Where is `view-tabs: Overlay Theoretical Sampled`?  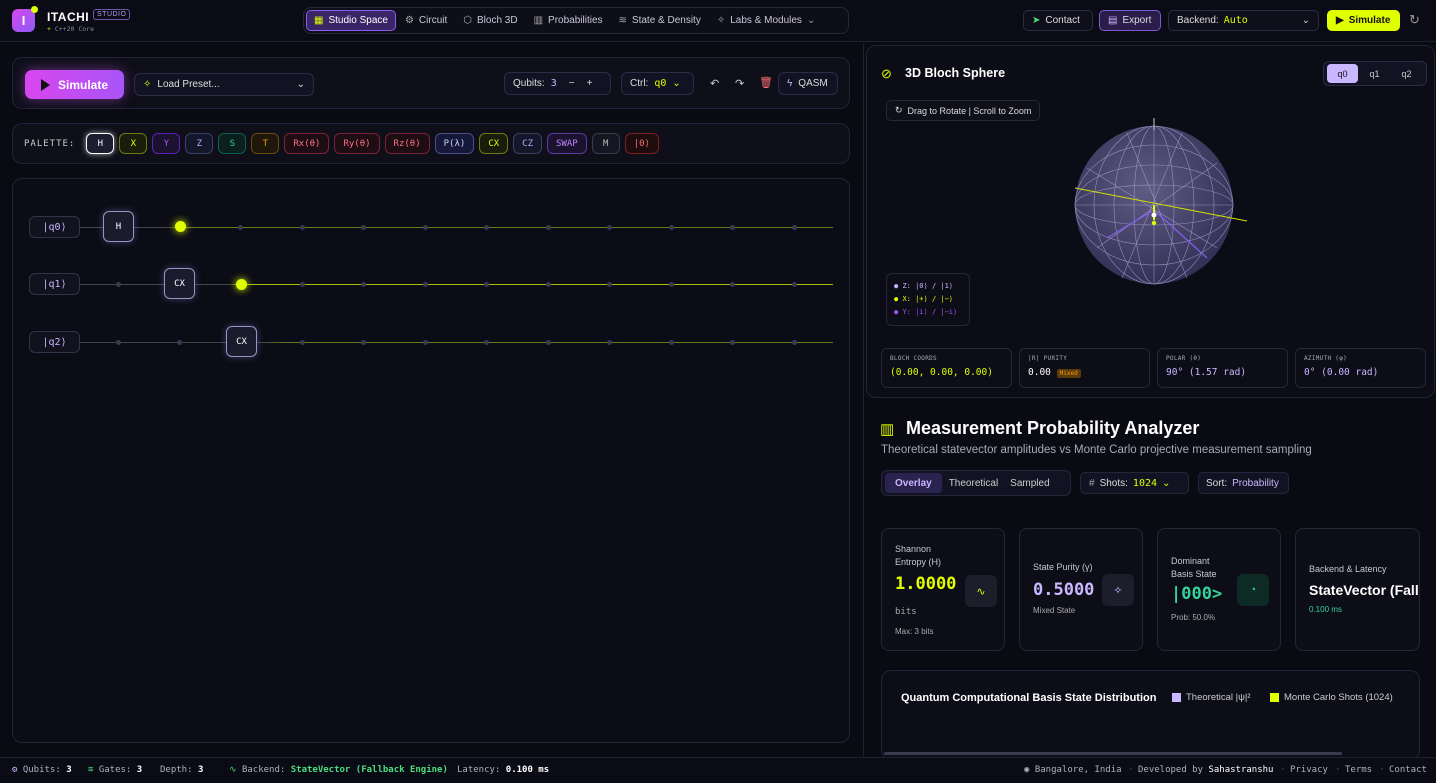
view-tabs: Overlay Theoretical Sampled is located at coordinates (976, 483).